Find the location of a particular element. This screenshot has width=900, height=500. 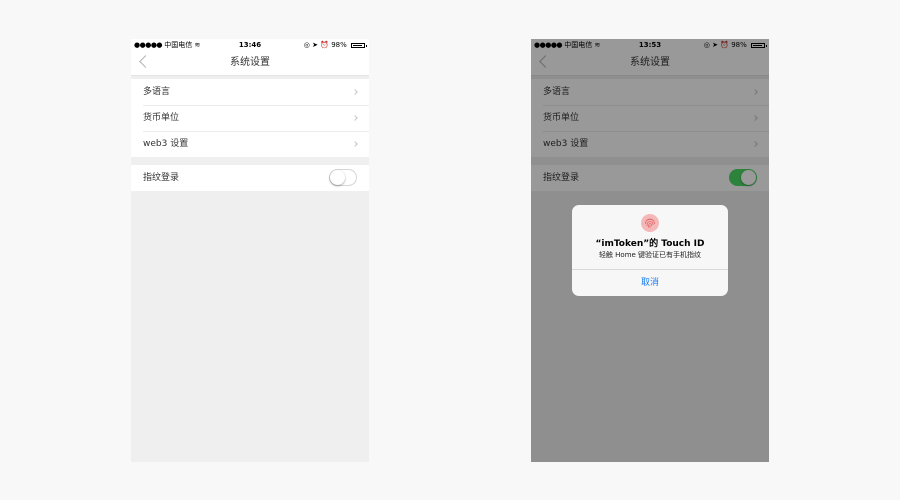

nav-bar: 系统设置 is located at coordinates (250, 63).